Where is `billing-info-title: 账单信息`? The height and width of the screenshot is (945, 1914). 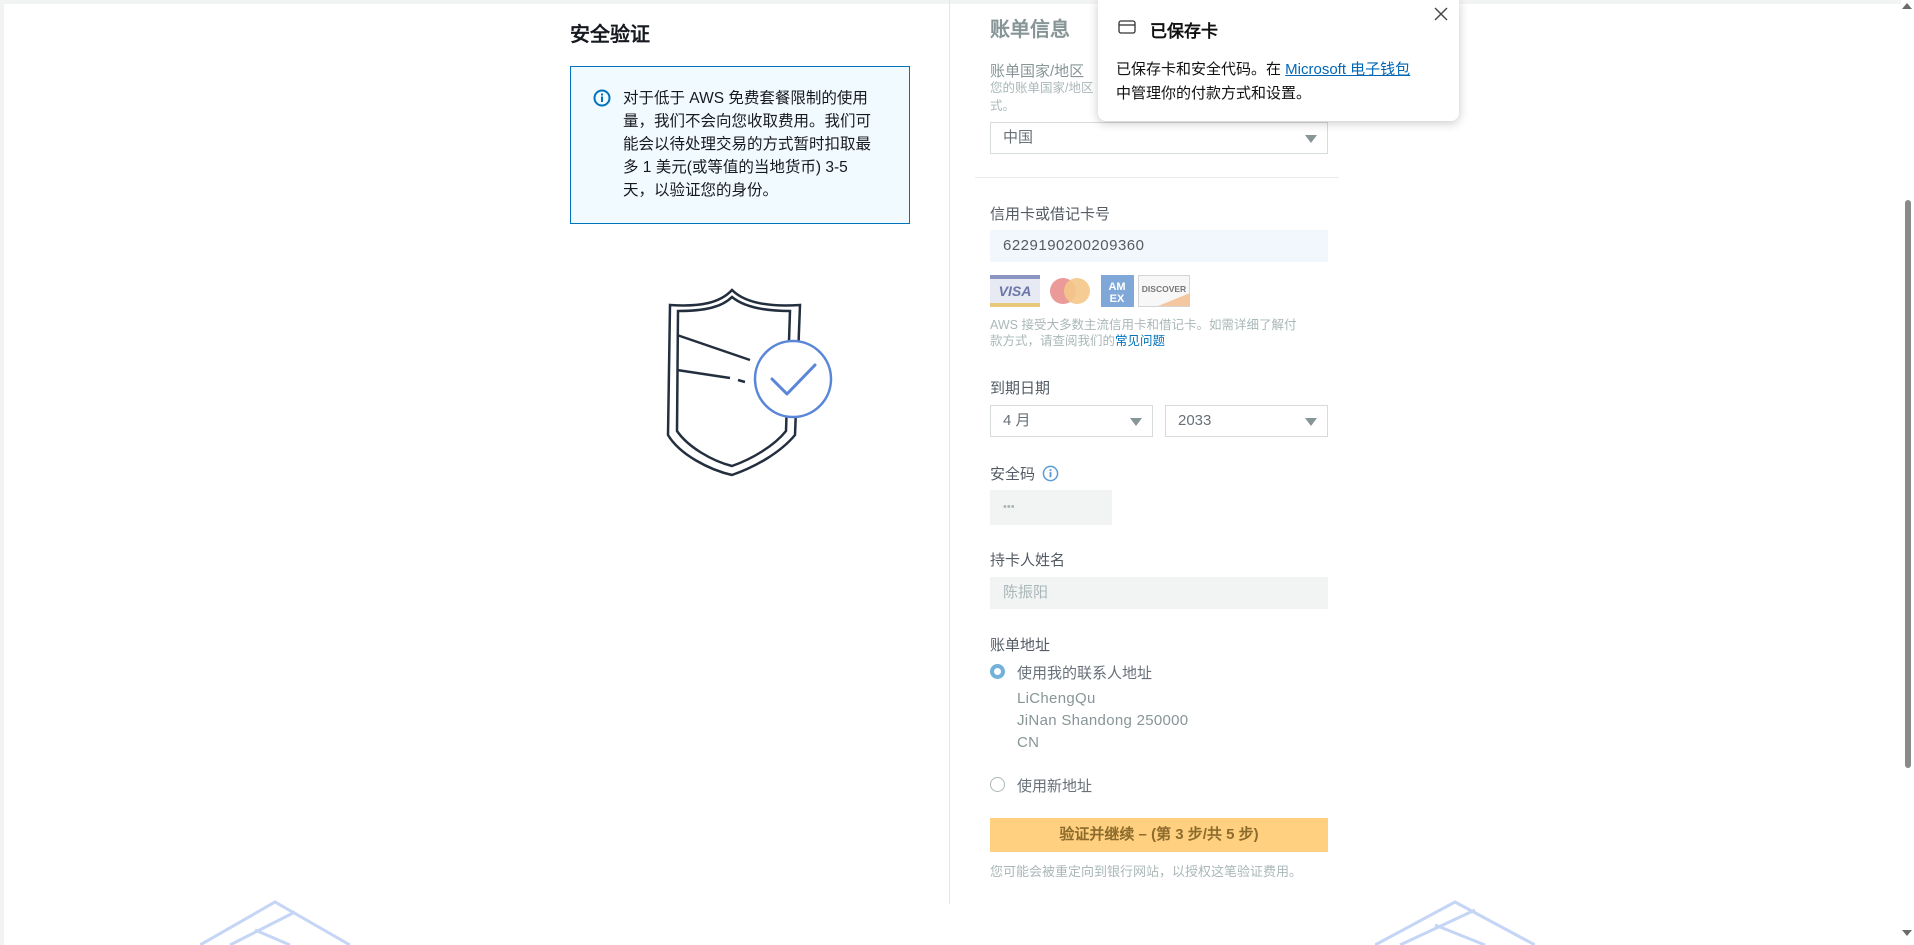 billing-info-title: 账单信息 is located at coordinates (1030, 30).